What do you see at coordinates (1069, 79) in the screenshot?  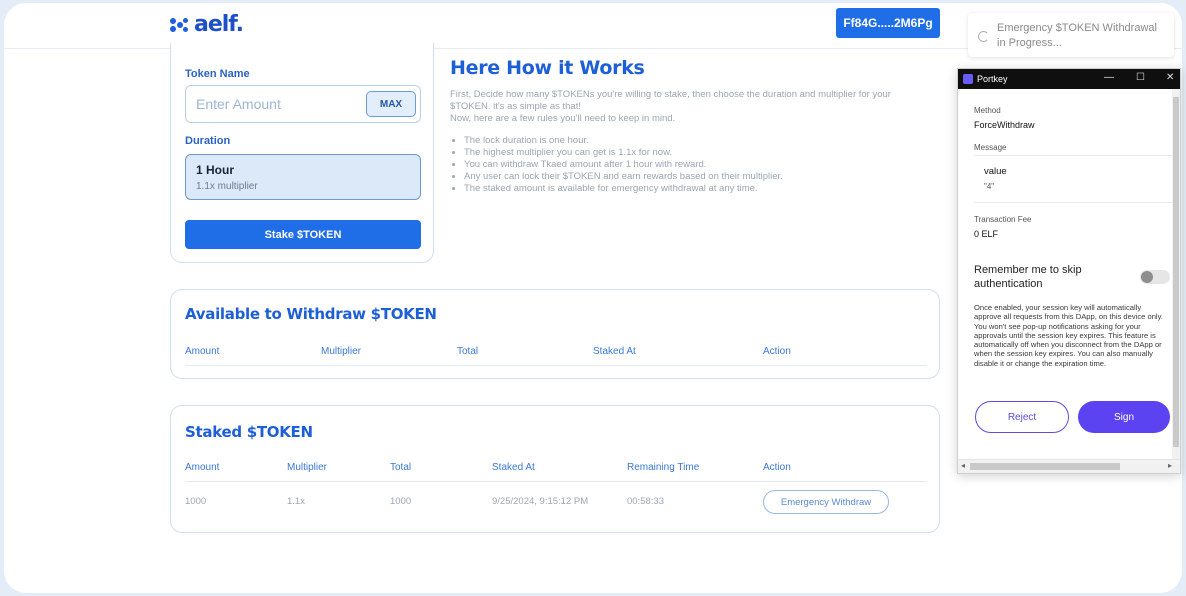 I see `portkey-titlebar: Portkey — ☐ ✕` at bounding box center [1069, 79].